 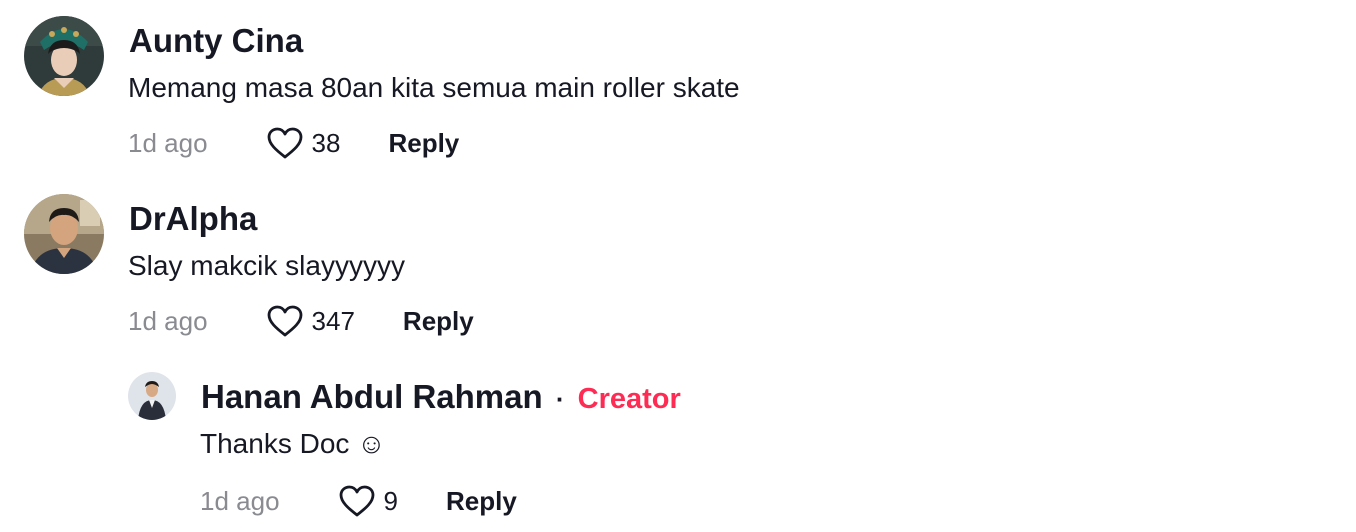 I want to click on reply-text: Thanks Doc ☺, so click(x=293, y=443).